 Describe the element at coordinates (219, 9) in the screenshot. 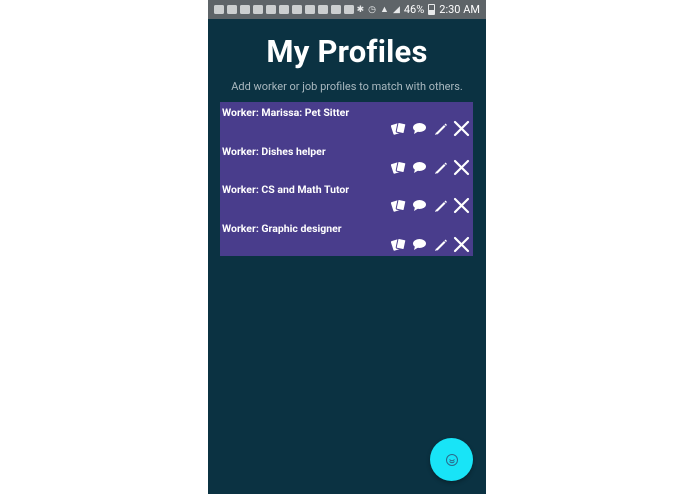

I see `message-icon` at that location.